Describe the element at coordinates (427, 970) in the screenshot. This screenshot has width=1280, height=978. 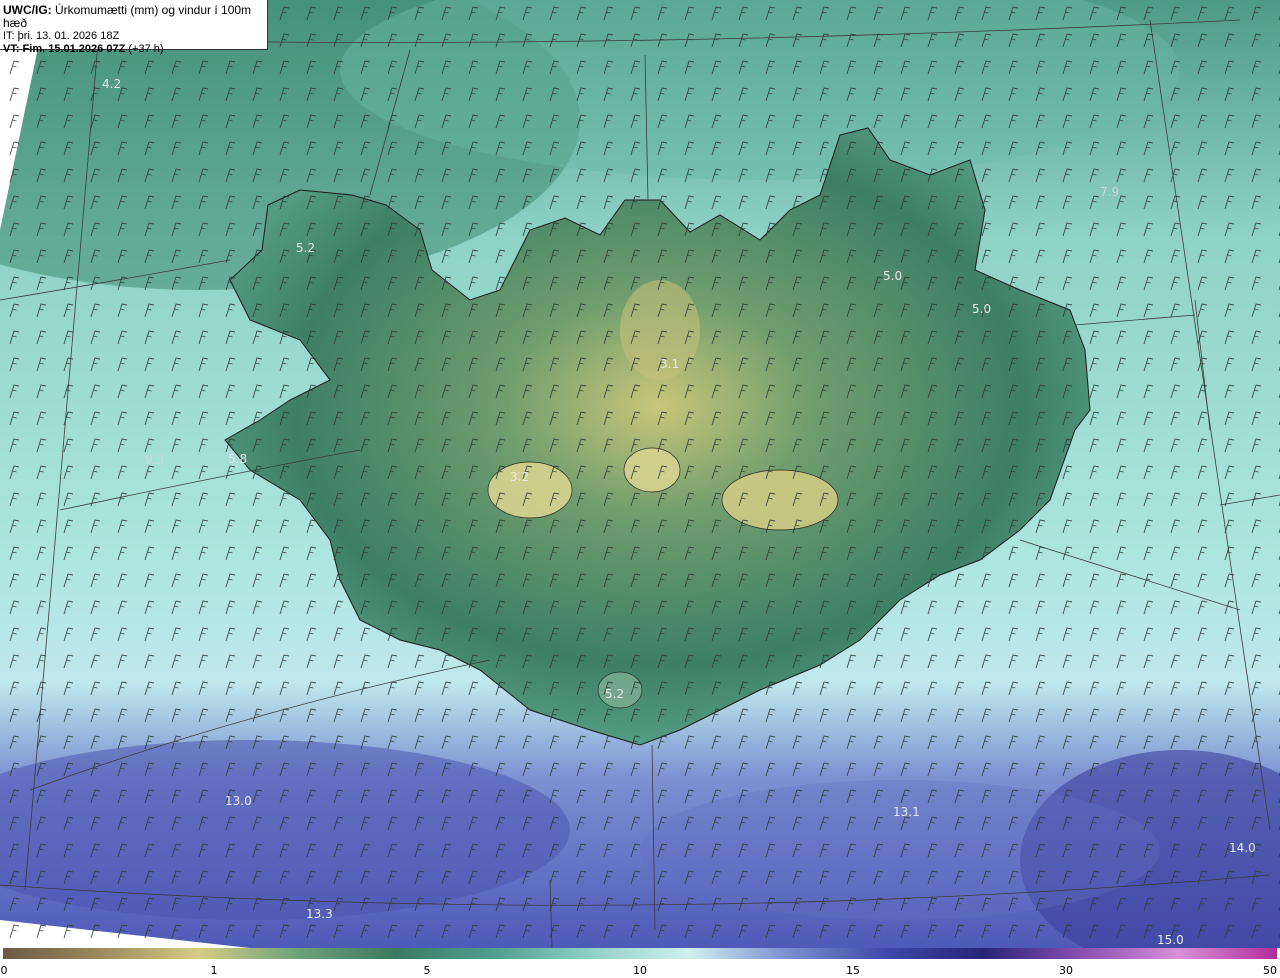
I see `colorbar-tick: 5` at that location.